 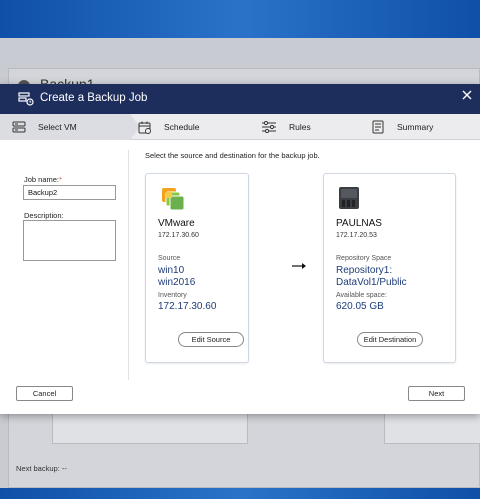 What do you see at coordinates (371, 282) in the screenshot?
I see `repository-value: DataVol1/Public` at bounding box center [371, 282].